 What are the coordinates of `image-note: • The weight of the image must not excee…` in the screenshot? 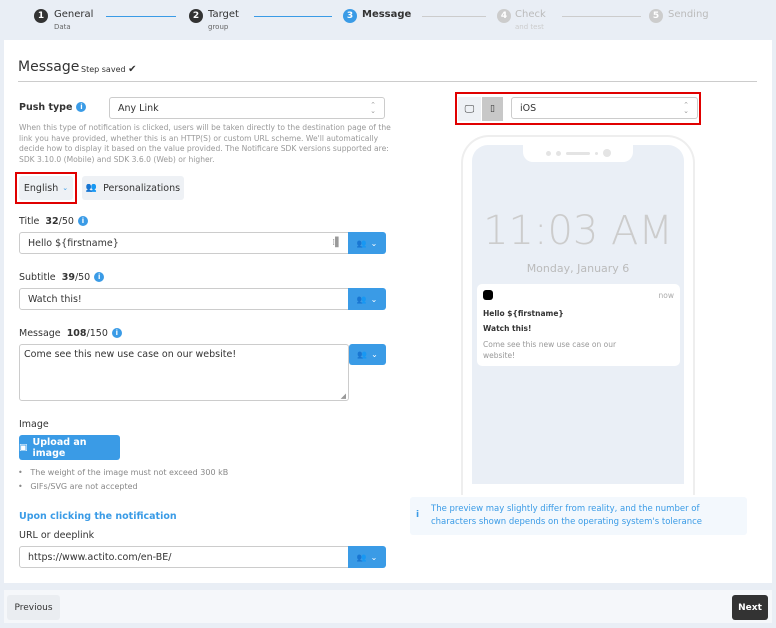 It's located at (123, 472).